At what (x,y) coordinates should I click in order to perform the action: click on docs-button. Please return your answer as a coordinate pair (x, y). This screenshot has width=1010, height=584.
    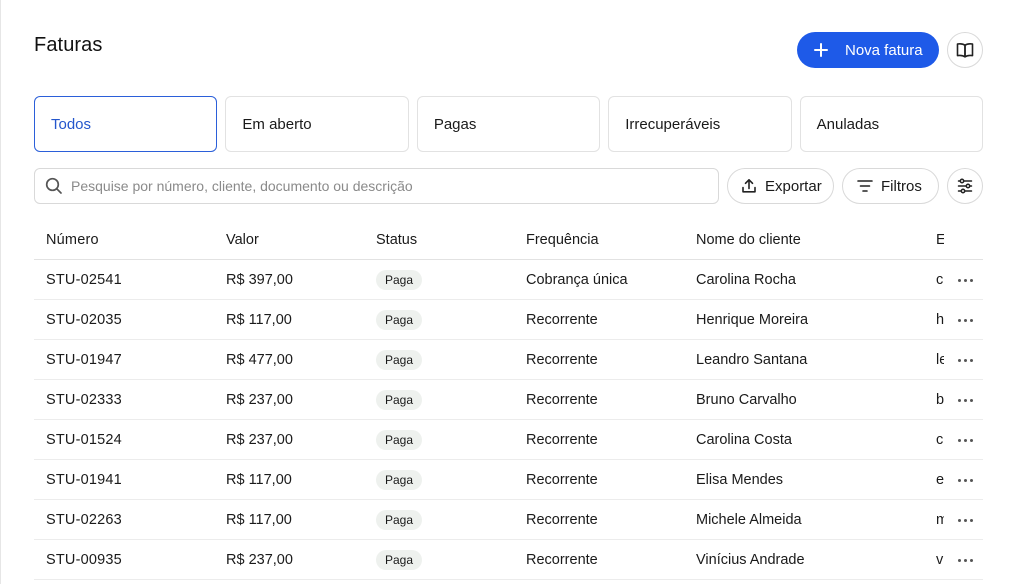
    Looking at the image, I should click on (965, 50).